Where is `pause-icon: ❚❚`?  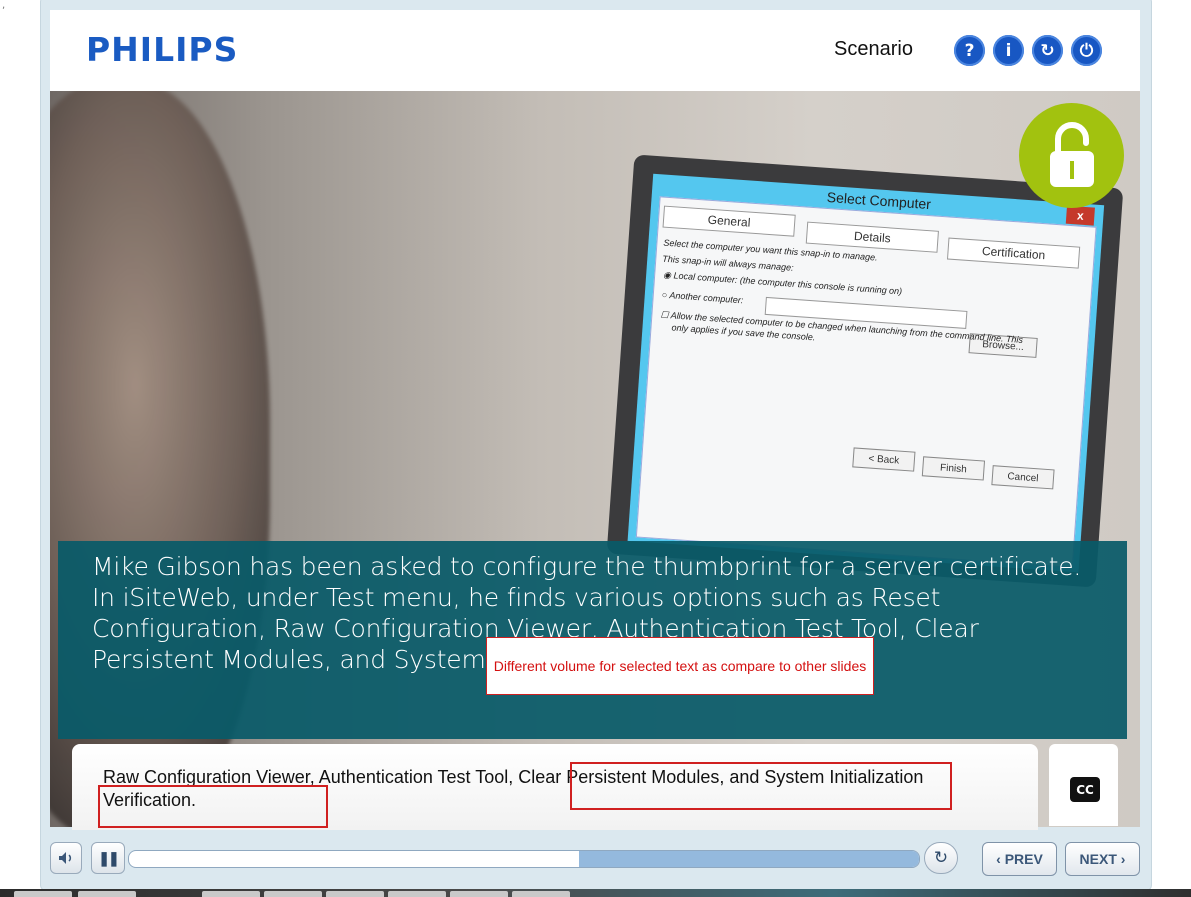 pause-icon: ❚❚ is located at coordinates (109, 857).